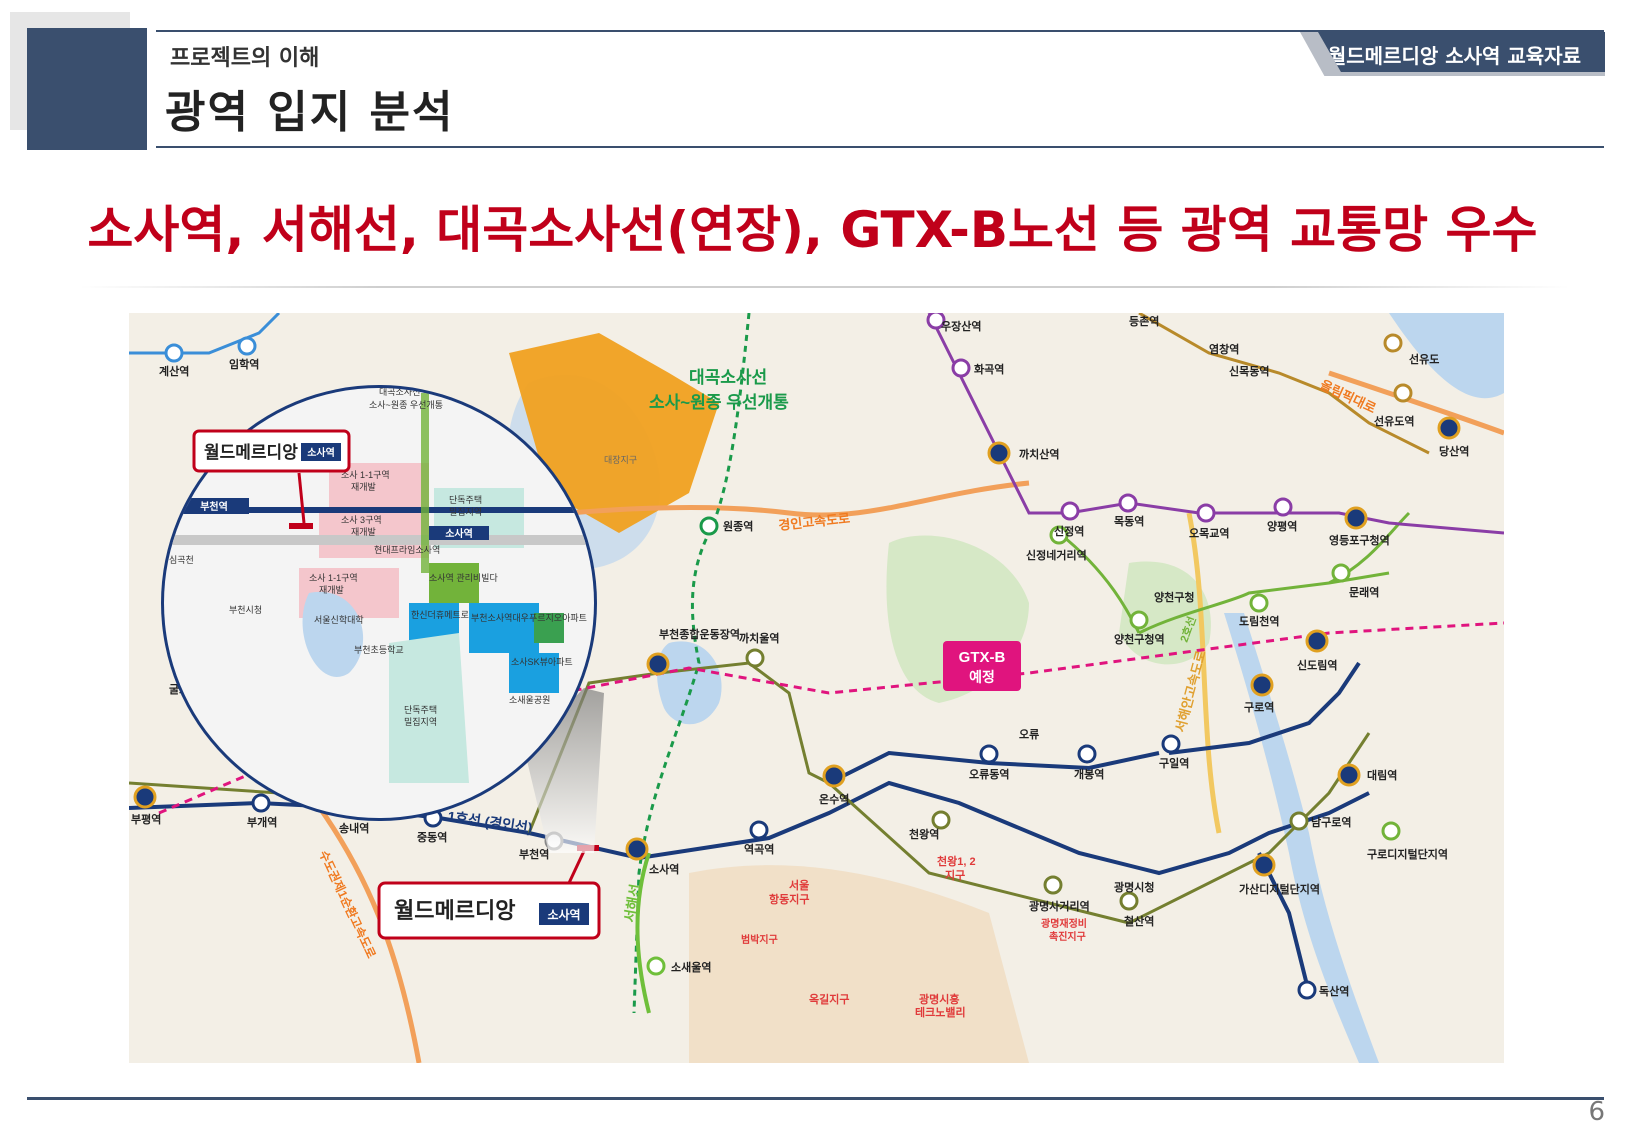 The image size is (1625, 1127). Describe the element at coordinates (924, 834) in the screenshot. I see `label-cheonwang: 천왕역` at that location.